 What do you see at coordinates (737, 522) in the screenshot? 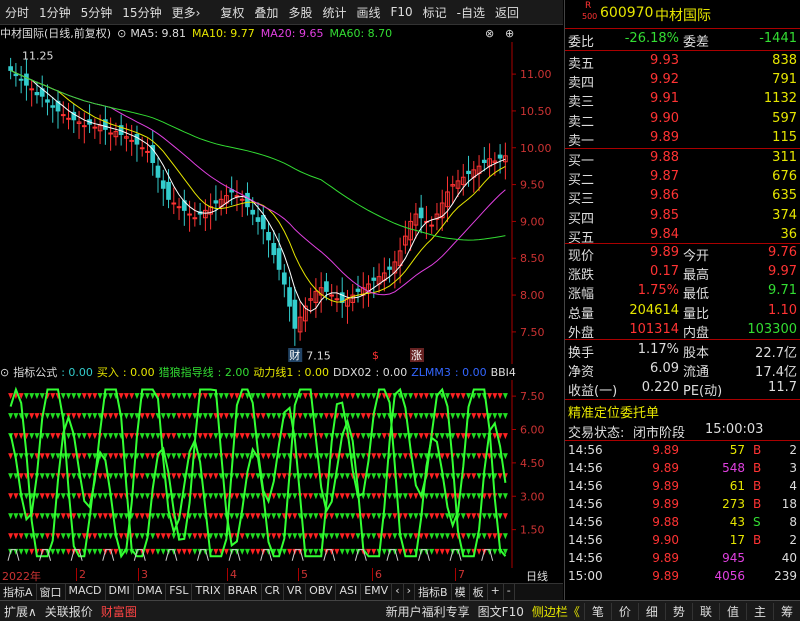
I see `trade-volume: 43` at bounding box center [737, 522].